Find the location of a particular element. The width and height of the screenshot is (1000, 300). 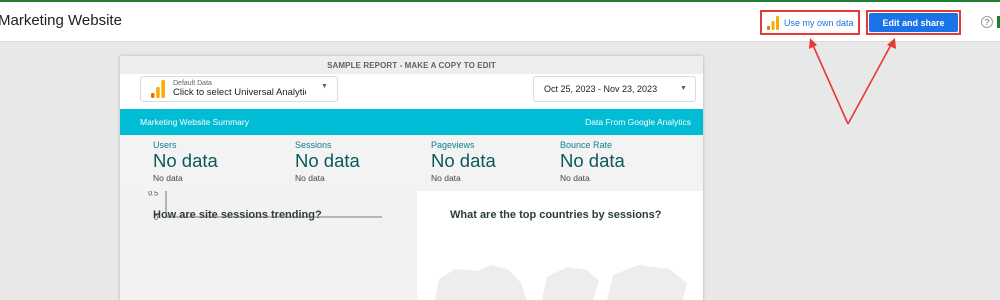

metric-label: Bounce Rate is located at coordinates (586, 145).